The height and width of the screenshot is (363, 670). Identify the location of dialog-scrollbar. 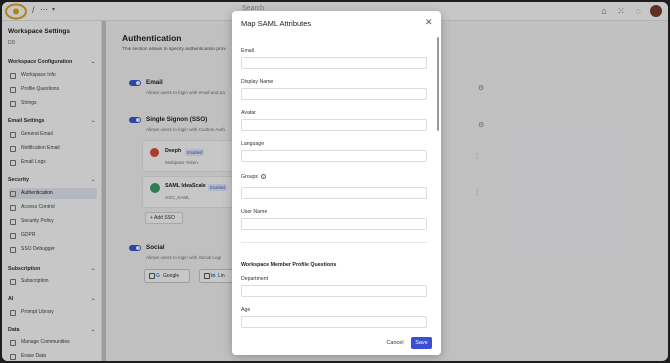
(438, 84).